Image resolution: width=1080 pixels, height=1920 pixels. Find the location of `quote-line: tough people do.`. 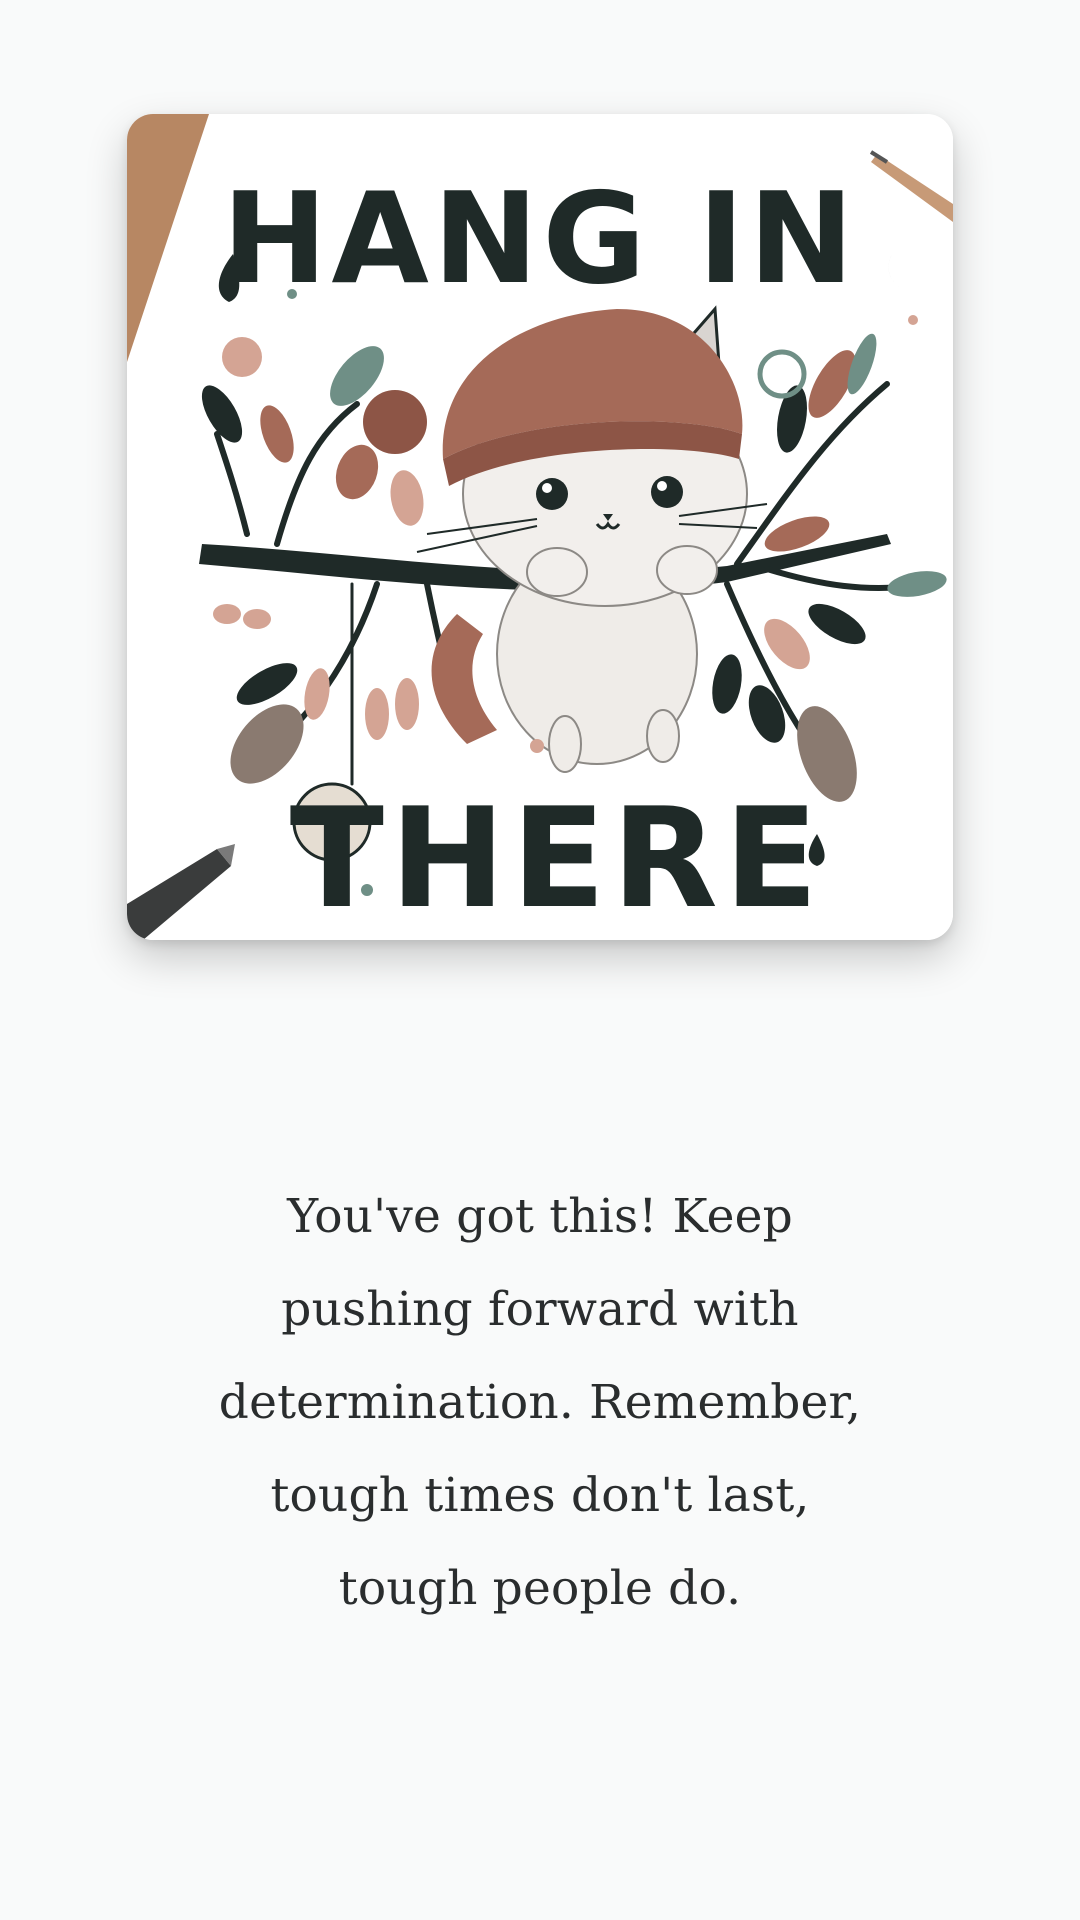

quote-line: tough people do. is located at coordinates (540, 1588).